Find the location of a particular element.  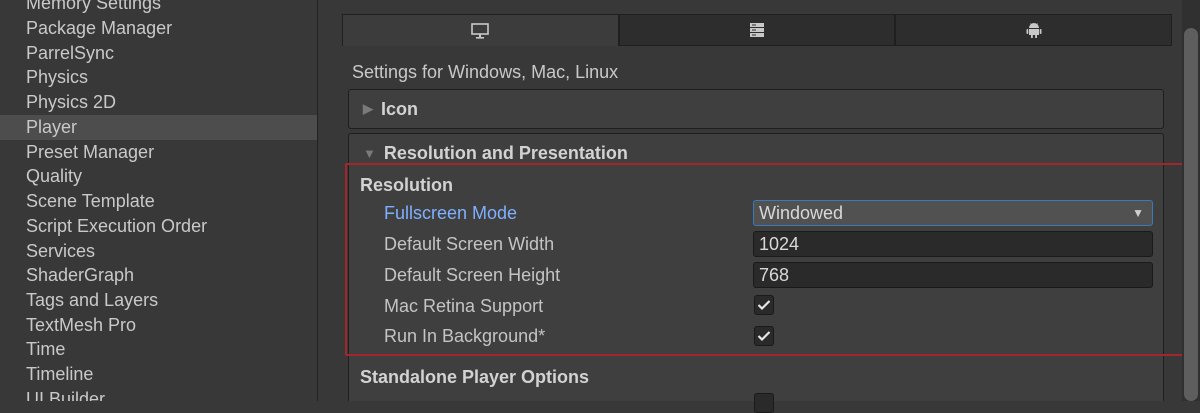

scrollbar-thumb is located at coordinates (1191, 214).